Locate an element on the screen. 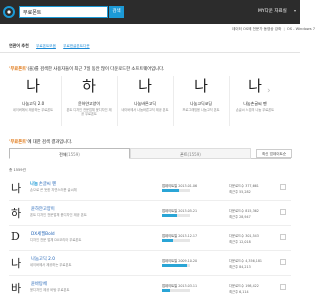  result-tabs: 전체(1559) 폰트(1559) is located at coordinates (150, 153).